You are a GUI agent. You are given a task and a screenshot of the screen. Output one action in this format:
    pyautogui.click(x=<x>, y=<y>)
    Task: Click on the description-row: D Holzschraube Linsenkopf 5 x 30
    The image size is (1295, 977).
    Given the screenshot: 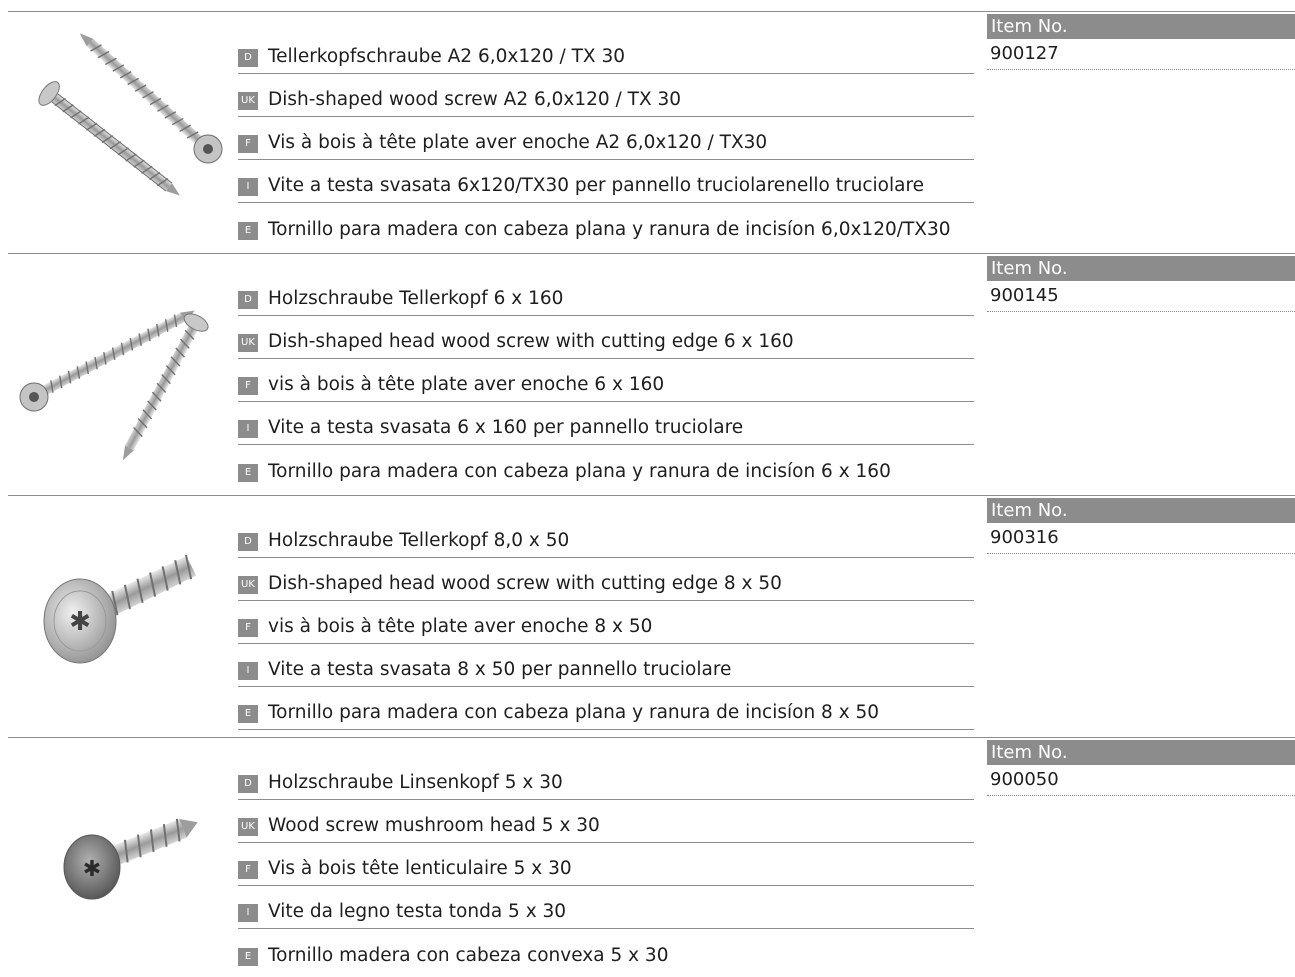 What is the action you would take?
    pyautogui.click(x=606, y=778)
    